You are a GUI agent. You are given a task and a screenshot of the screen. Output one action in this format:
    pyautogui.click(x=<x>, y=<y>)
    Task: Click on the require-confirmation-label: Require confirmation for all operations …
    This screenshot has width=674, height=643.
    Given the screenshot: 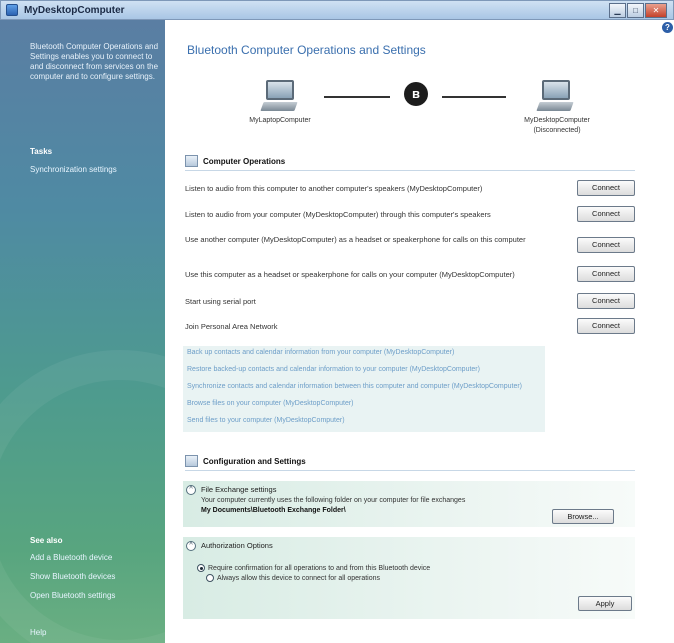 What is the action you would take?
    pyautogui.click(x=319, y=568)
    